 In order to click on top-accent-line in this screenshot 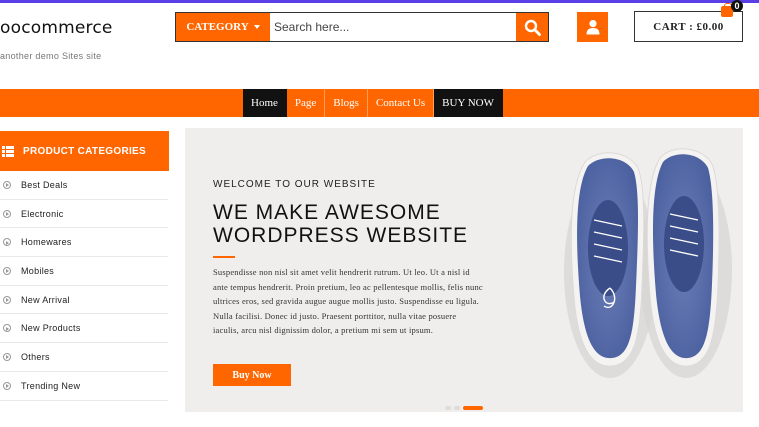, I will do `click(379, 1)`.